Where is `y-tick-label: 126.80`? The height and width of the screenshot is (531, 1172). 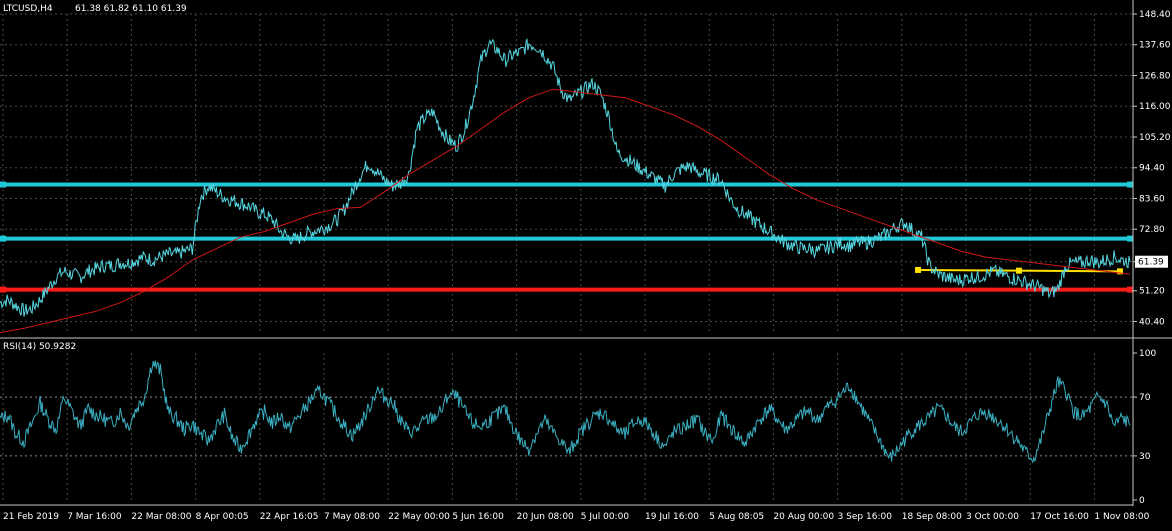
y-tick-label: 126.80 is located at coordinates (1155, 76).